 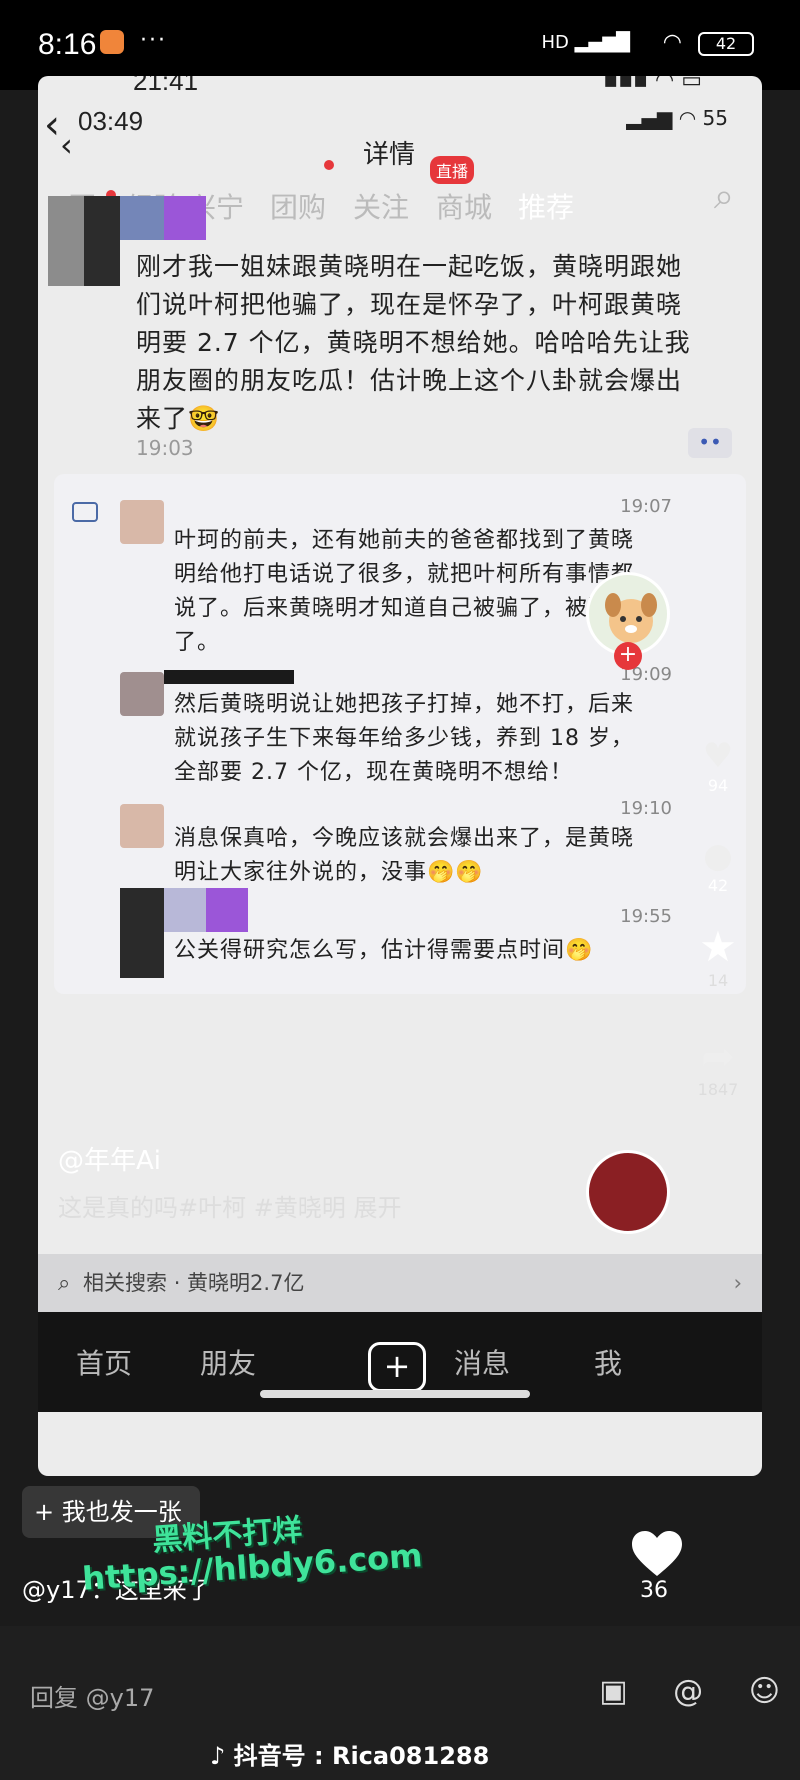 I want to click on comment-icon, so click(x=85, y=512).